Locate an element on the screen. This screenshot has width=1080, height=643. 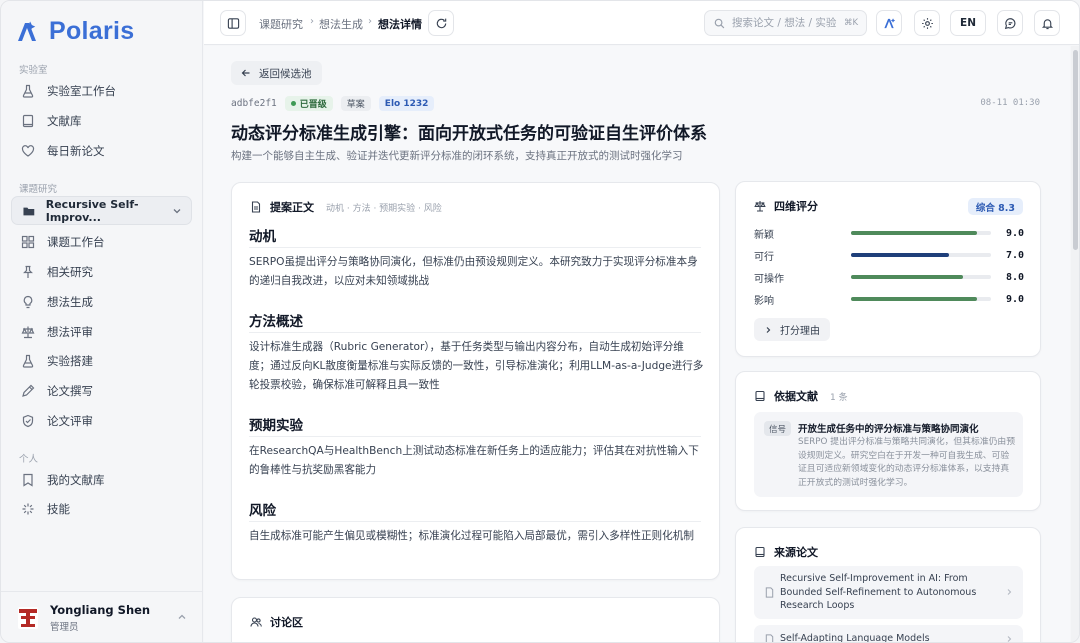
sidebar-item-lab-workbench: 实验室工作台 is located at coordinates (102, 91).